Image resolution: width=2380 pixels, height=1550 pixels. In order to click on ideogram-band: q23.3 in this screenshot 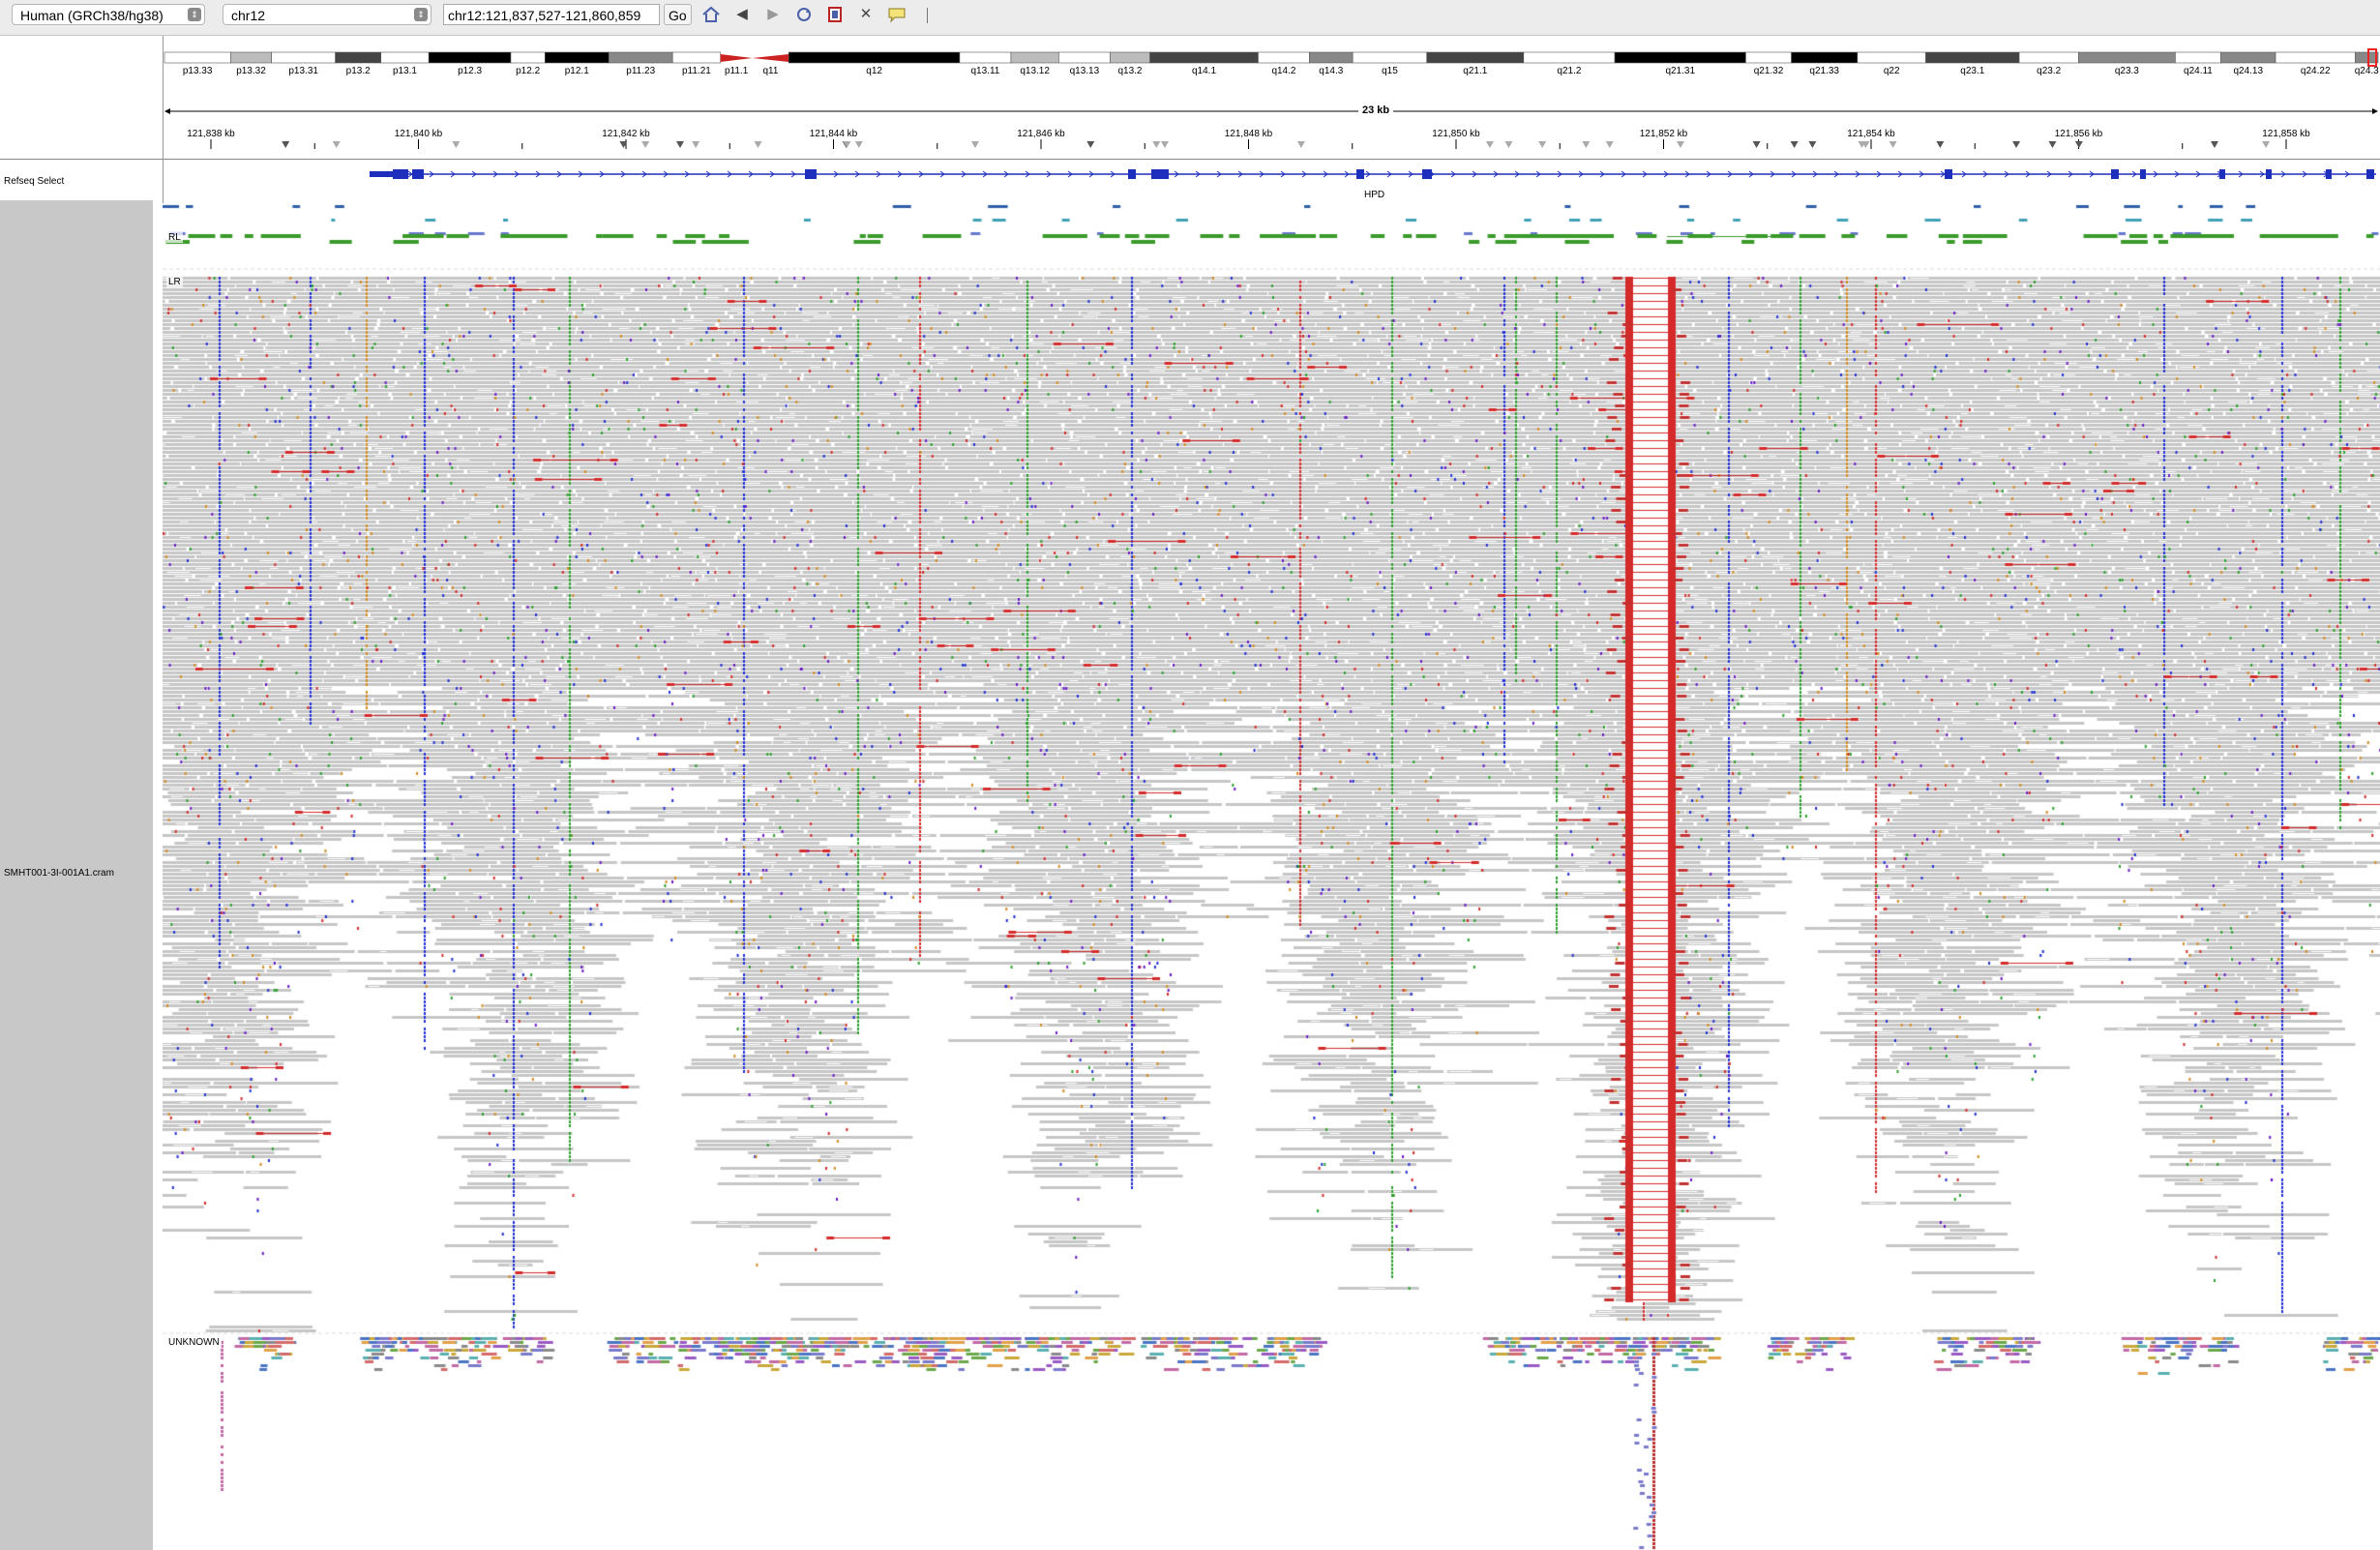, I will do `click(2127, 63)`.